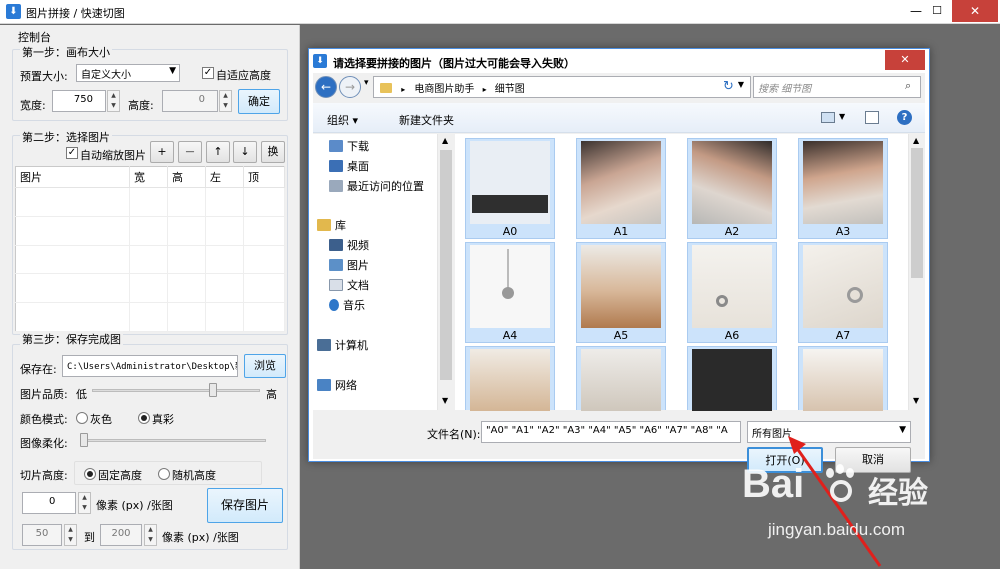 The image size is (1000, 569). Describe the element at coordinates (174, 440) in the screenshot. I see `soften-slider-track` at that location.